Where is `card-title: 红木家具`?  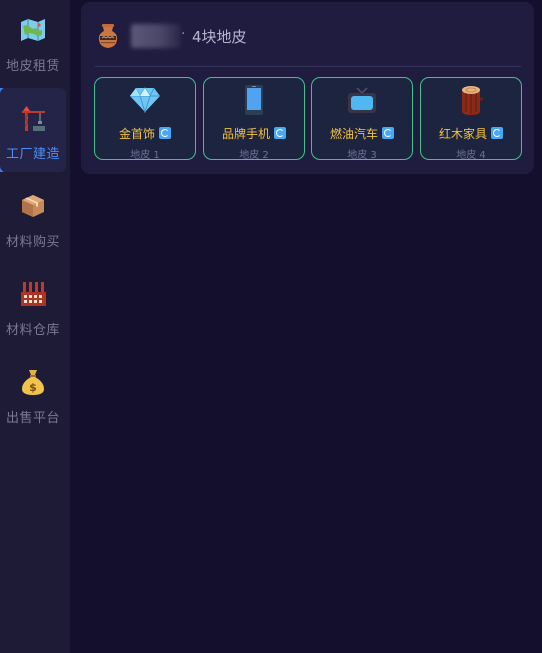 card-title: 红木家具 is located at coordinates (471, 133).